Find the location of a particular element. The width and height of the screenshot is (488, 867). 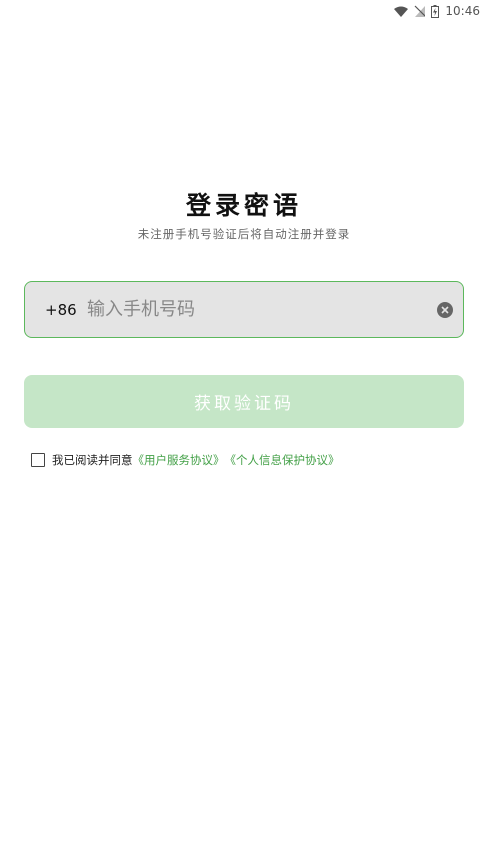

battery-charging-icon is located at coordinates (435, 11).